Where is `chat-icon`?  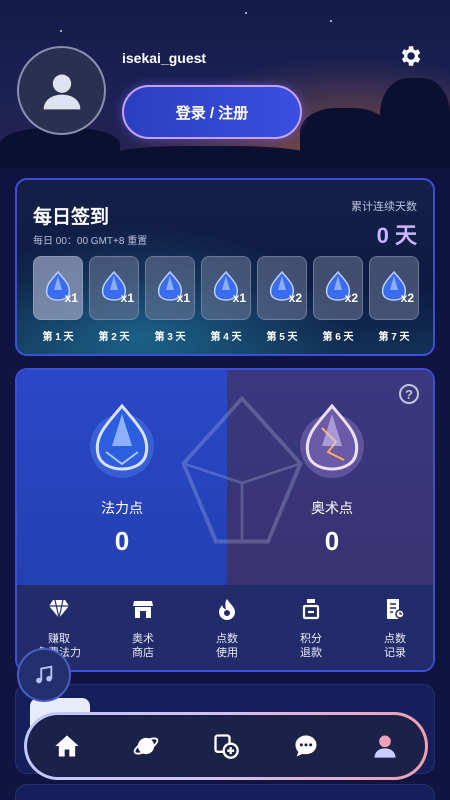
chat-icon is located at coordinates (306, 746).